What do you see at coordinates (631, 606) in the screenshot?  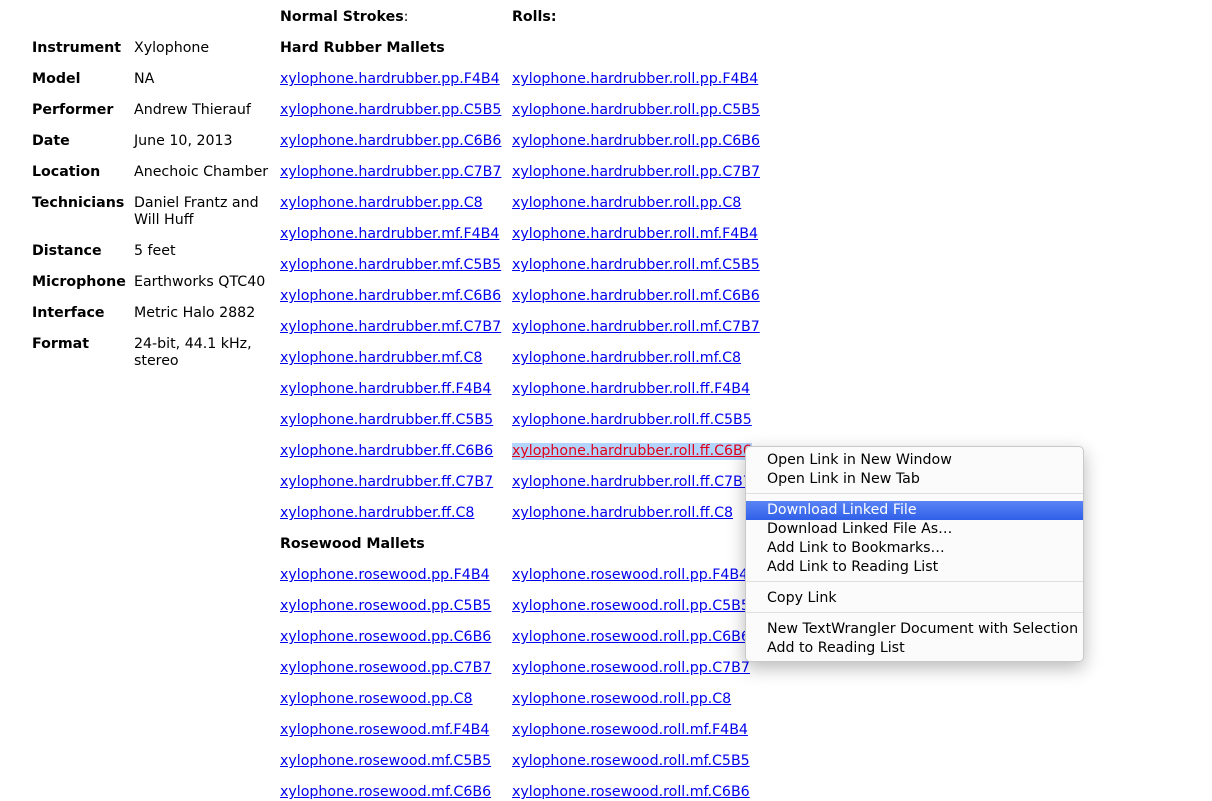 I see `sample-link: xylophone.rosewood.roll.pp.C5B5` at bounding box center [631, 606].